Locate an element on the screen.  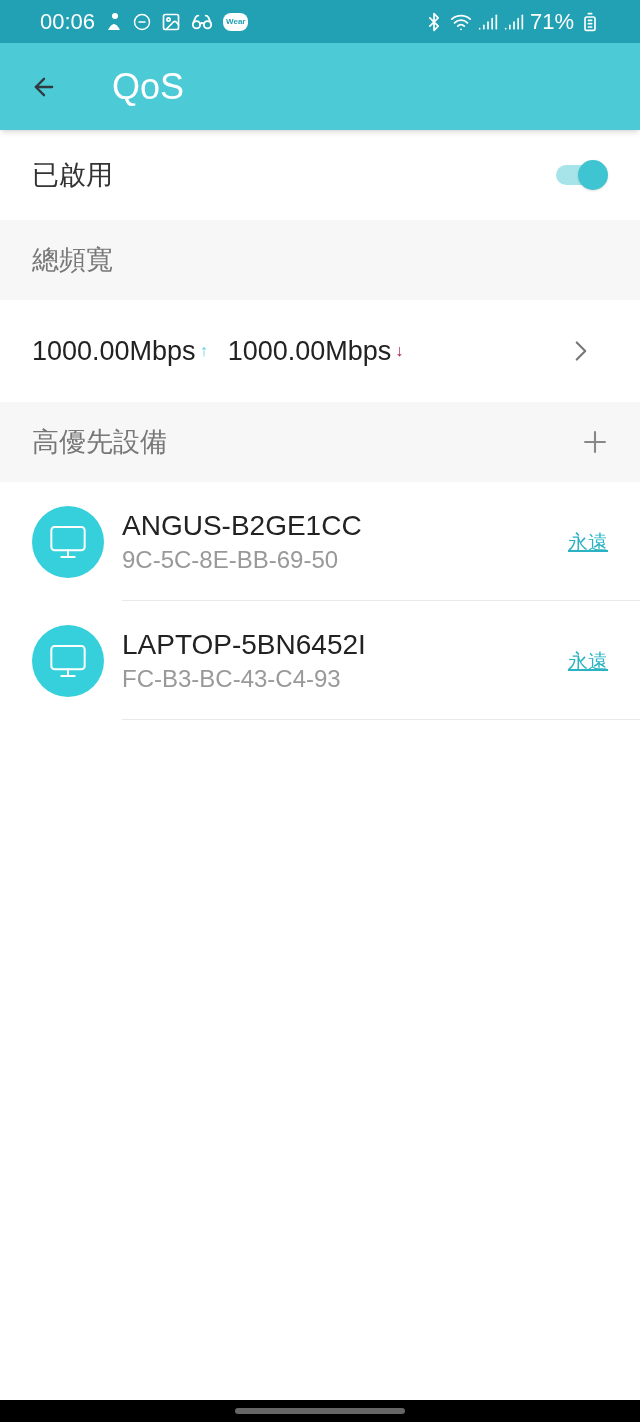
device-mac: FC-B3-BC-43-C4-93 is located at coordinates (232, 679).